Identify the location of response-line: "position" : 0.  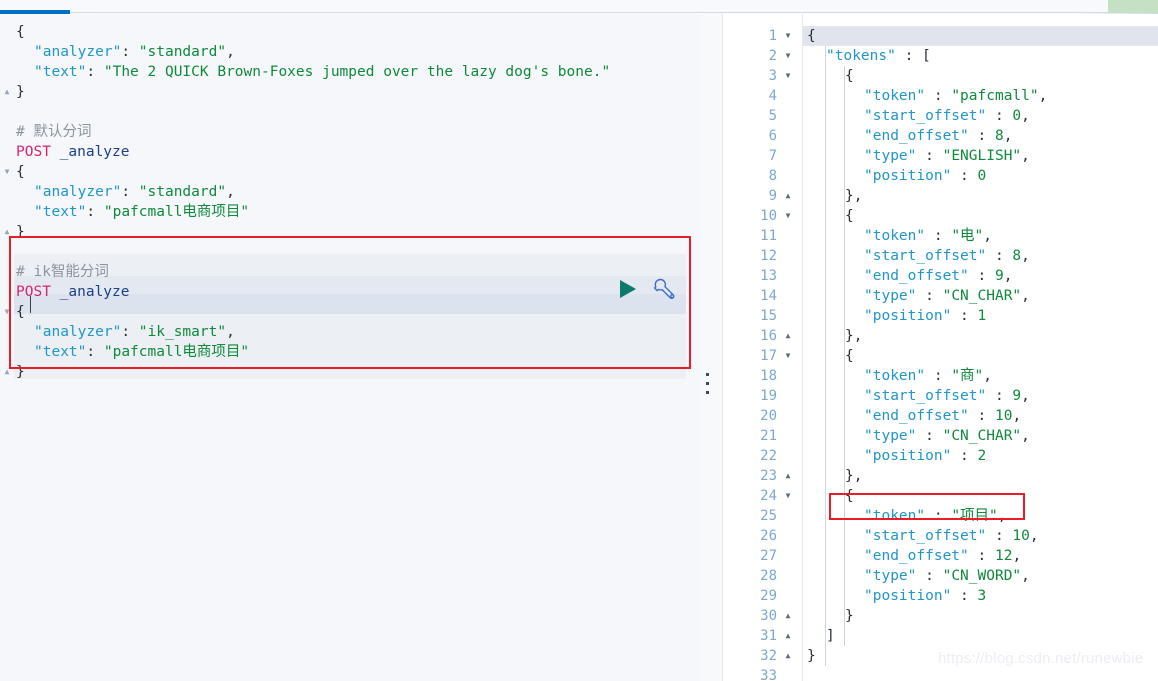
(896, 176).